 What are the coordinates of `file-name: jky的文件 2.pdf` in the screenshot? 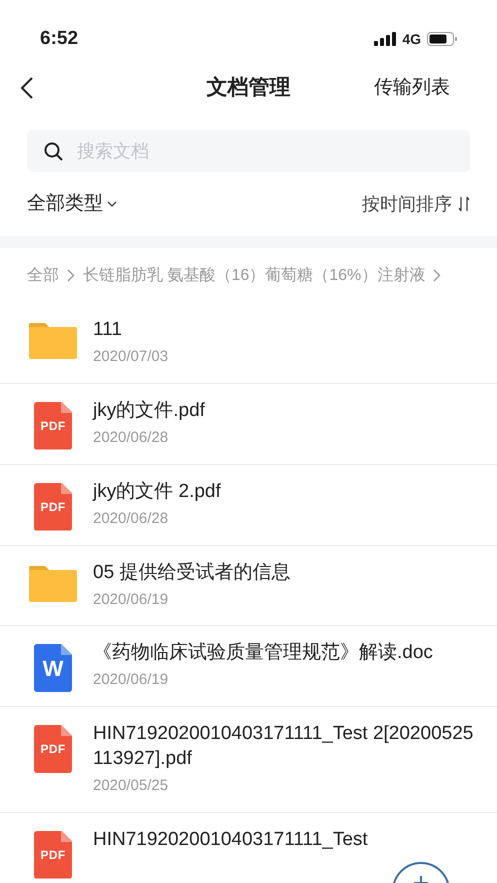 It's located at (157, 492).